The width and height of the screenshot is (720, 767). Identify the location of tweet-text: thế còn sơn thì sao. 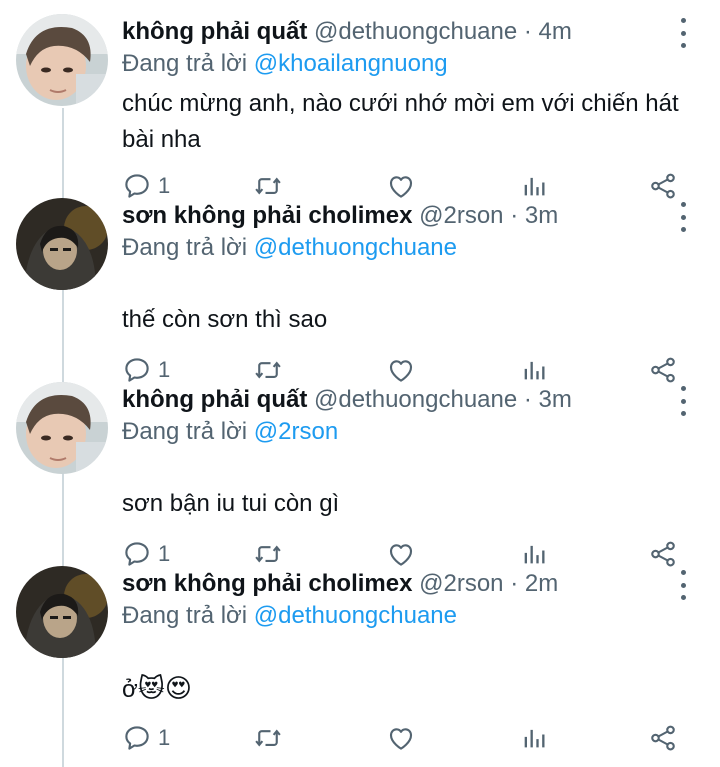
(225, 319).